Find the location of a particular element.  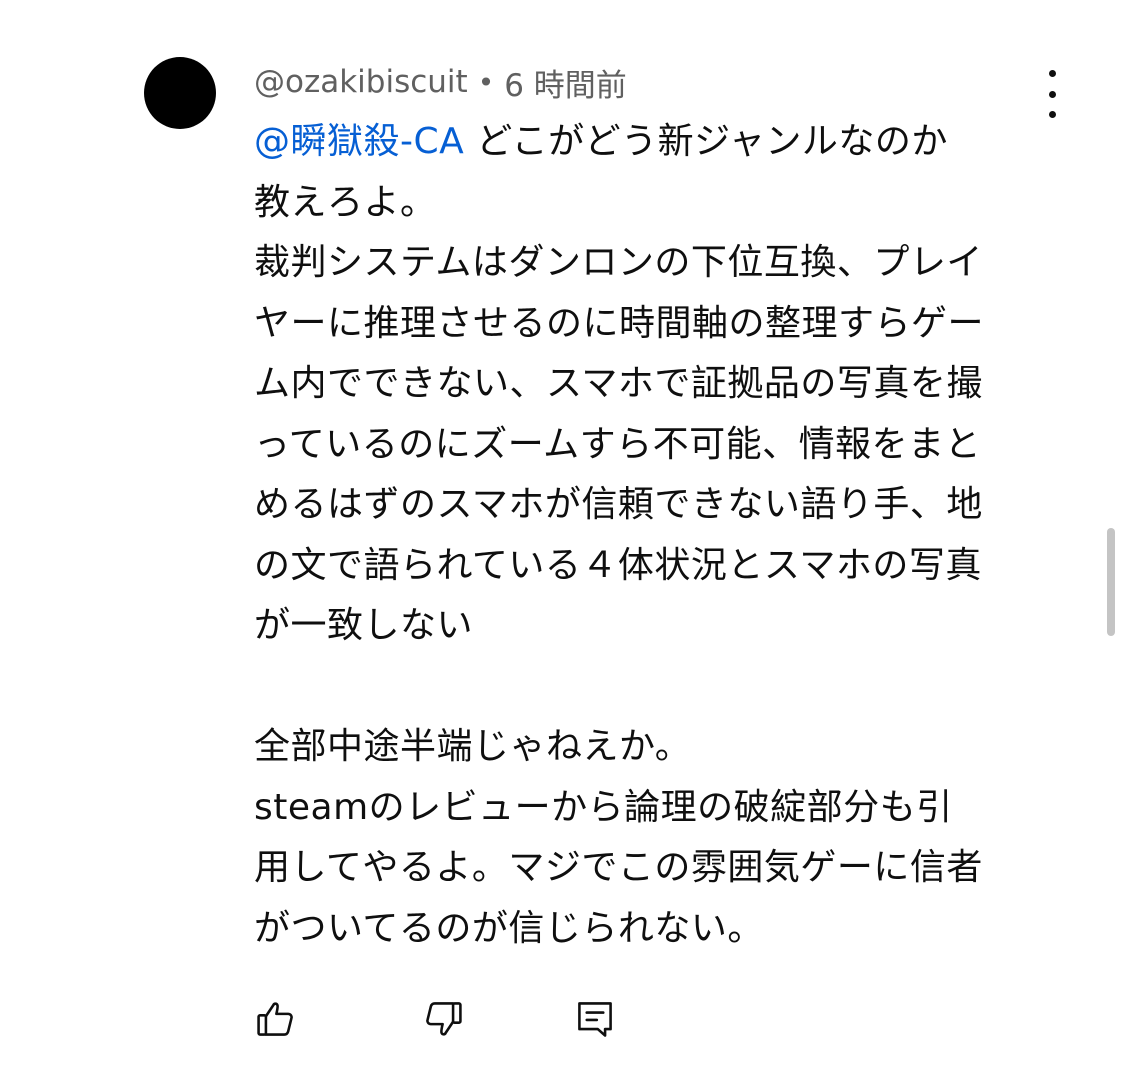

comment-line: が一致しない is located at coordinates (364, 625).